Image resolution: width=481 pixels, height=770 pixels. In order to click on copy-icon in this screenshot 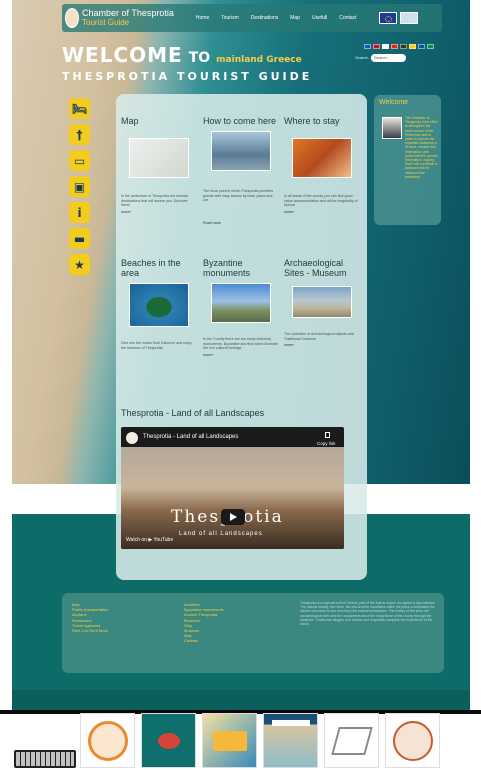, I will do `click(327, 435)`.